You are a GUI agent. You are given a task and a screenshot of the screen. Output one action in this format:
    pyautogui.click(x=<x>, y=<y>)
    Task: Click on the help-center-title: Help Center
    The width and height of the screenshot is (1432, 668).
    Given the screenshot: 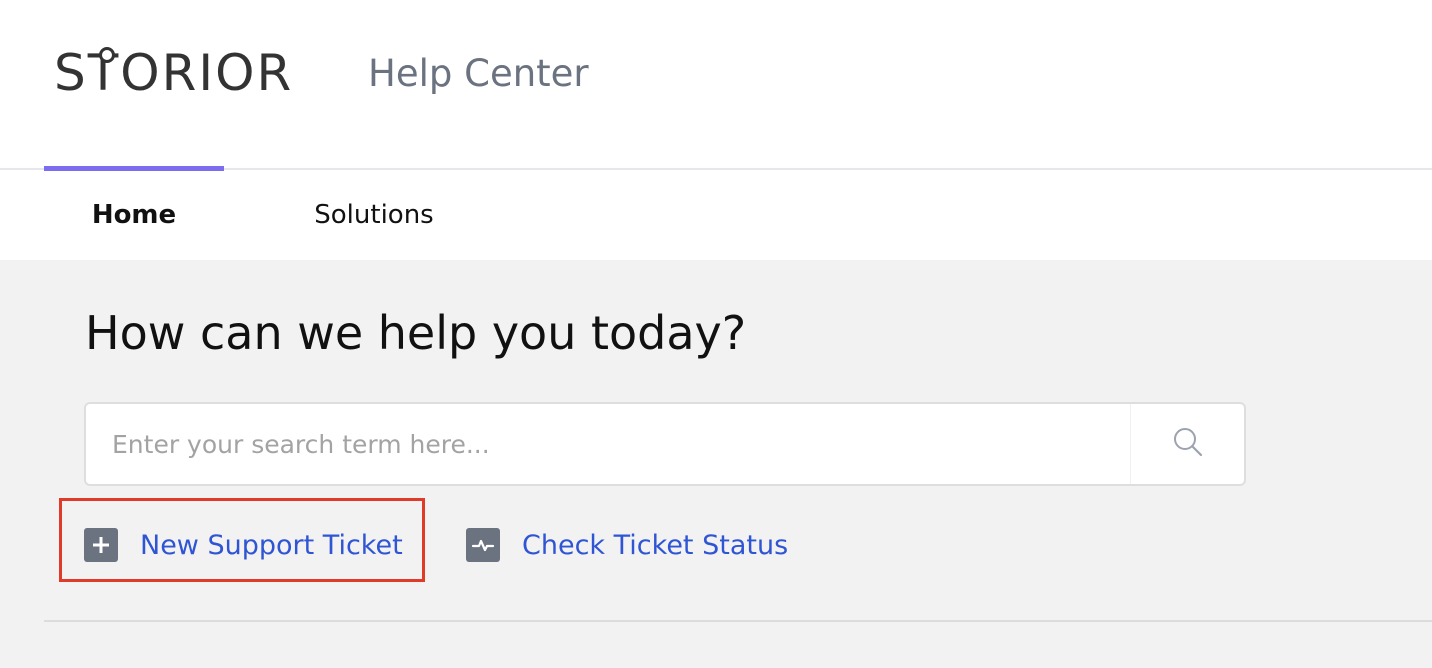 What is the action you would take?
    pyautogui.click(x=478, y=73)
    